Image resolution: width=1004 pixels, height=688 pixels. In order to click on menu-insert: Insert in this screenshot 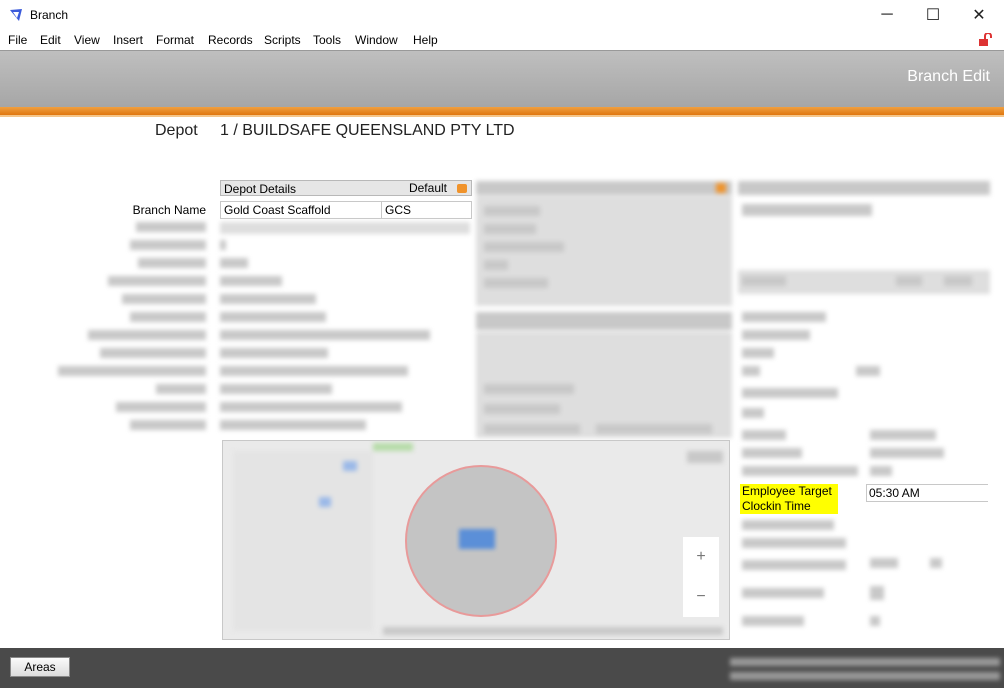, I will do `click(128, 40)`.